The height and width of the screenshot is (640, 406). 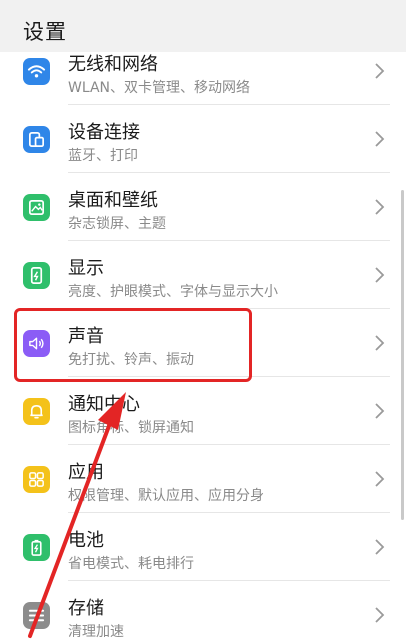 What do you see at coordinates (203, 411) in the screenshot?
I see `settings-item-notification-center: 通知中心 图标角标、锁屏通知` at bounding box center [203, 411].